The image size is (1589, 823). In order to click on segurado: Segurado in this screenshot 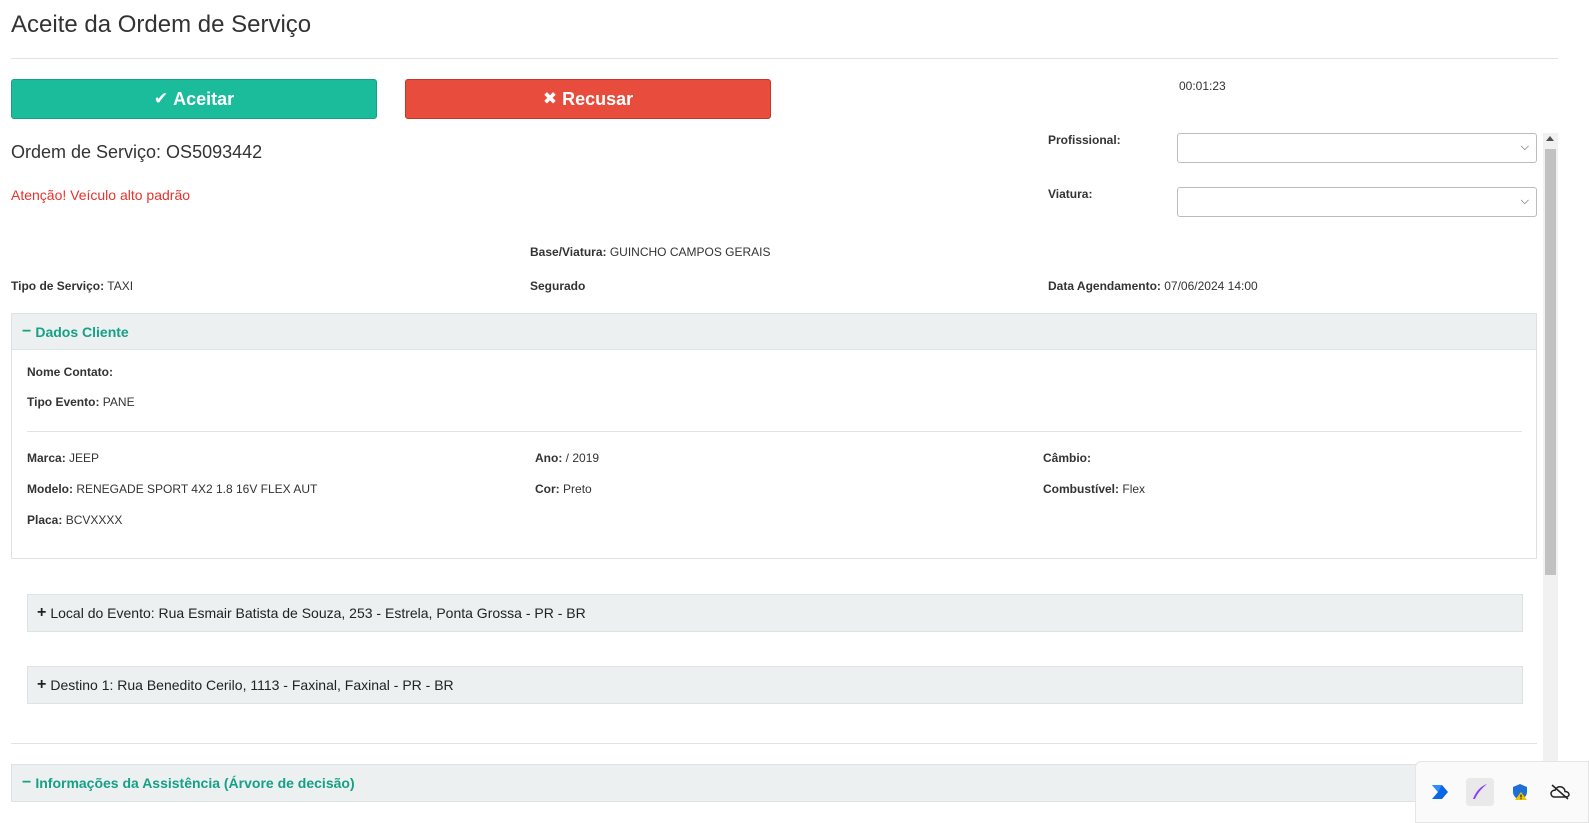, I will do `click(557, 286)`.